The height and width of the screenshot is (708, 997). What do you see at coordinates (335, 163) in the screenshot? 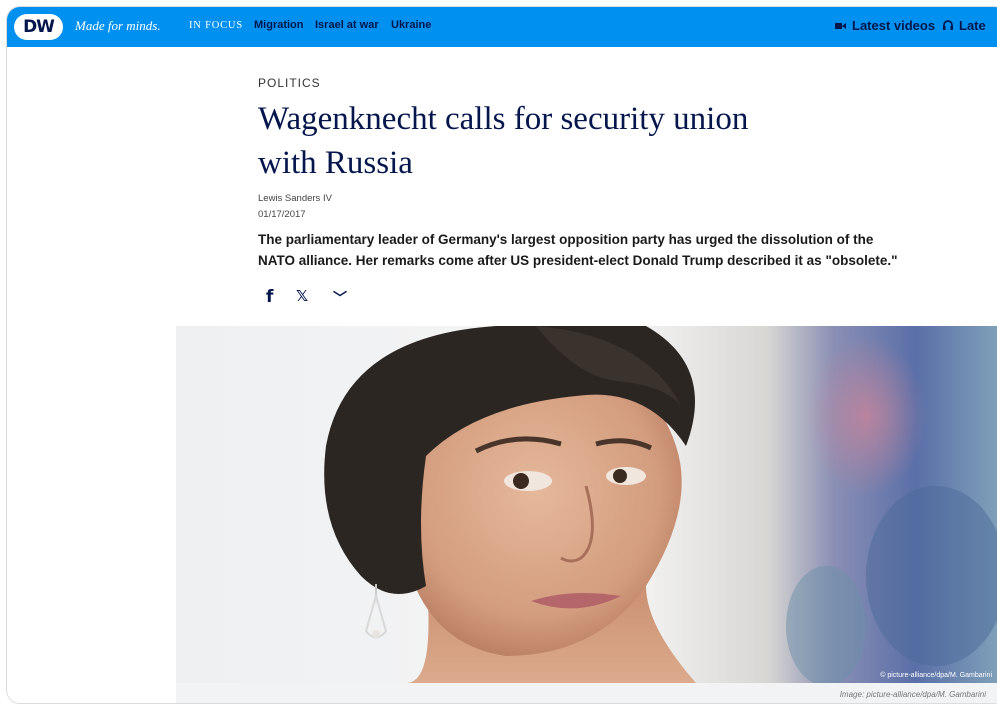
I see `headline-line-2: with Russia` at bounding box center [335, 163].